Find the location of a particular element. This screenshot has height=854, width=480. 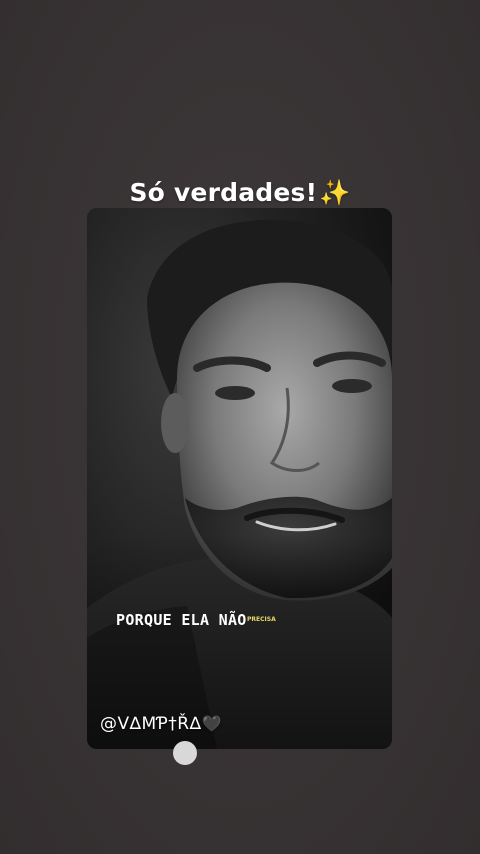

creator-handle: @V∆MƤ†Ř∆🖤 is located at coordinates (161, 724).